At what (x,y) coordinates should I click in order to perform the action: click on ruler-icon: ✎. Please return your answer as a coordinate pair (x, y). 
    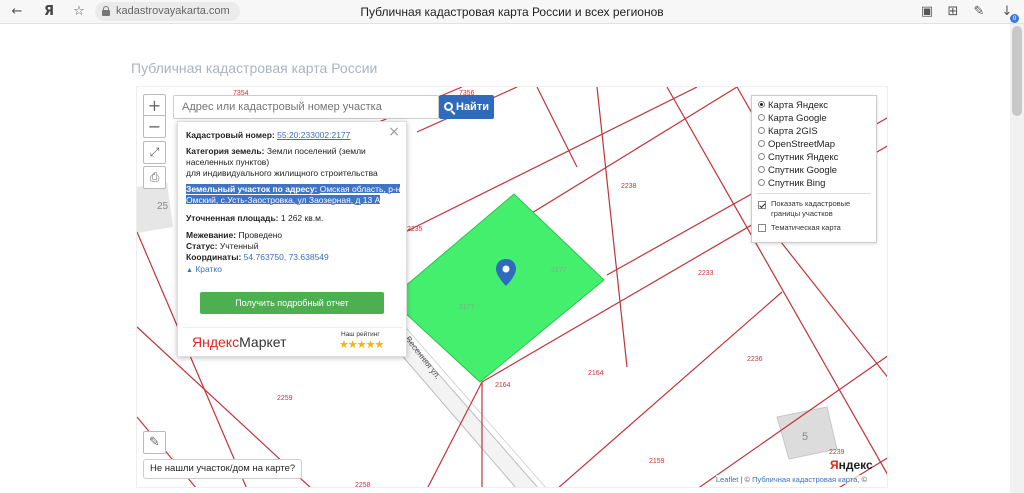
    Looking at the image, I should click on (154, 442).